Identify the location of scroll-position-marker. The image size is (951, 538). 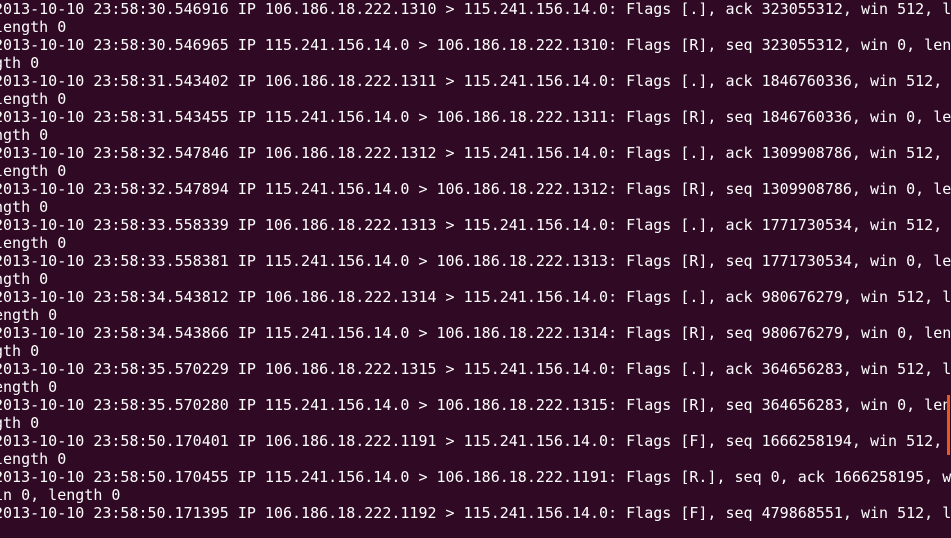
(948, 425).